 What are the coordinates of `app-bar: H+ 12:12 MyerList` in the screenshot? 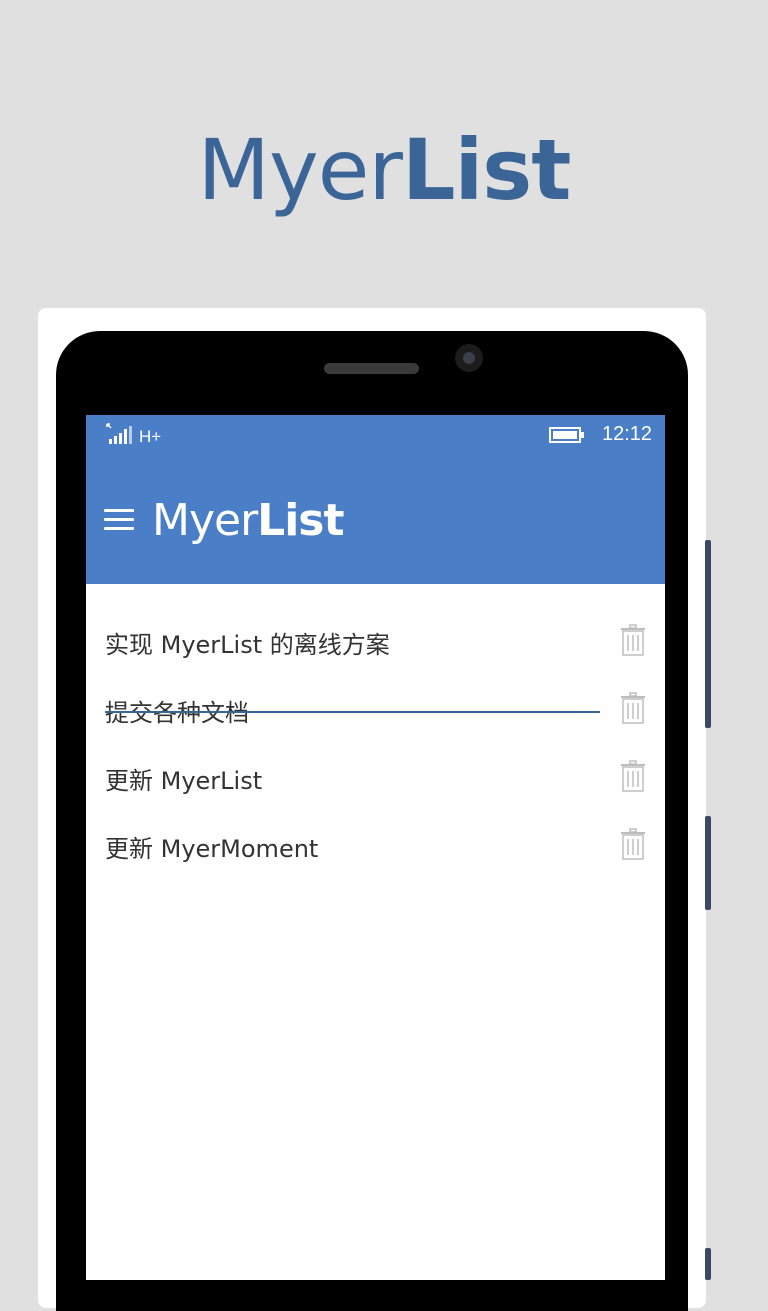 It's located at (375, 499).